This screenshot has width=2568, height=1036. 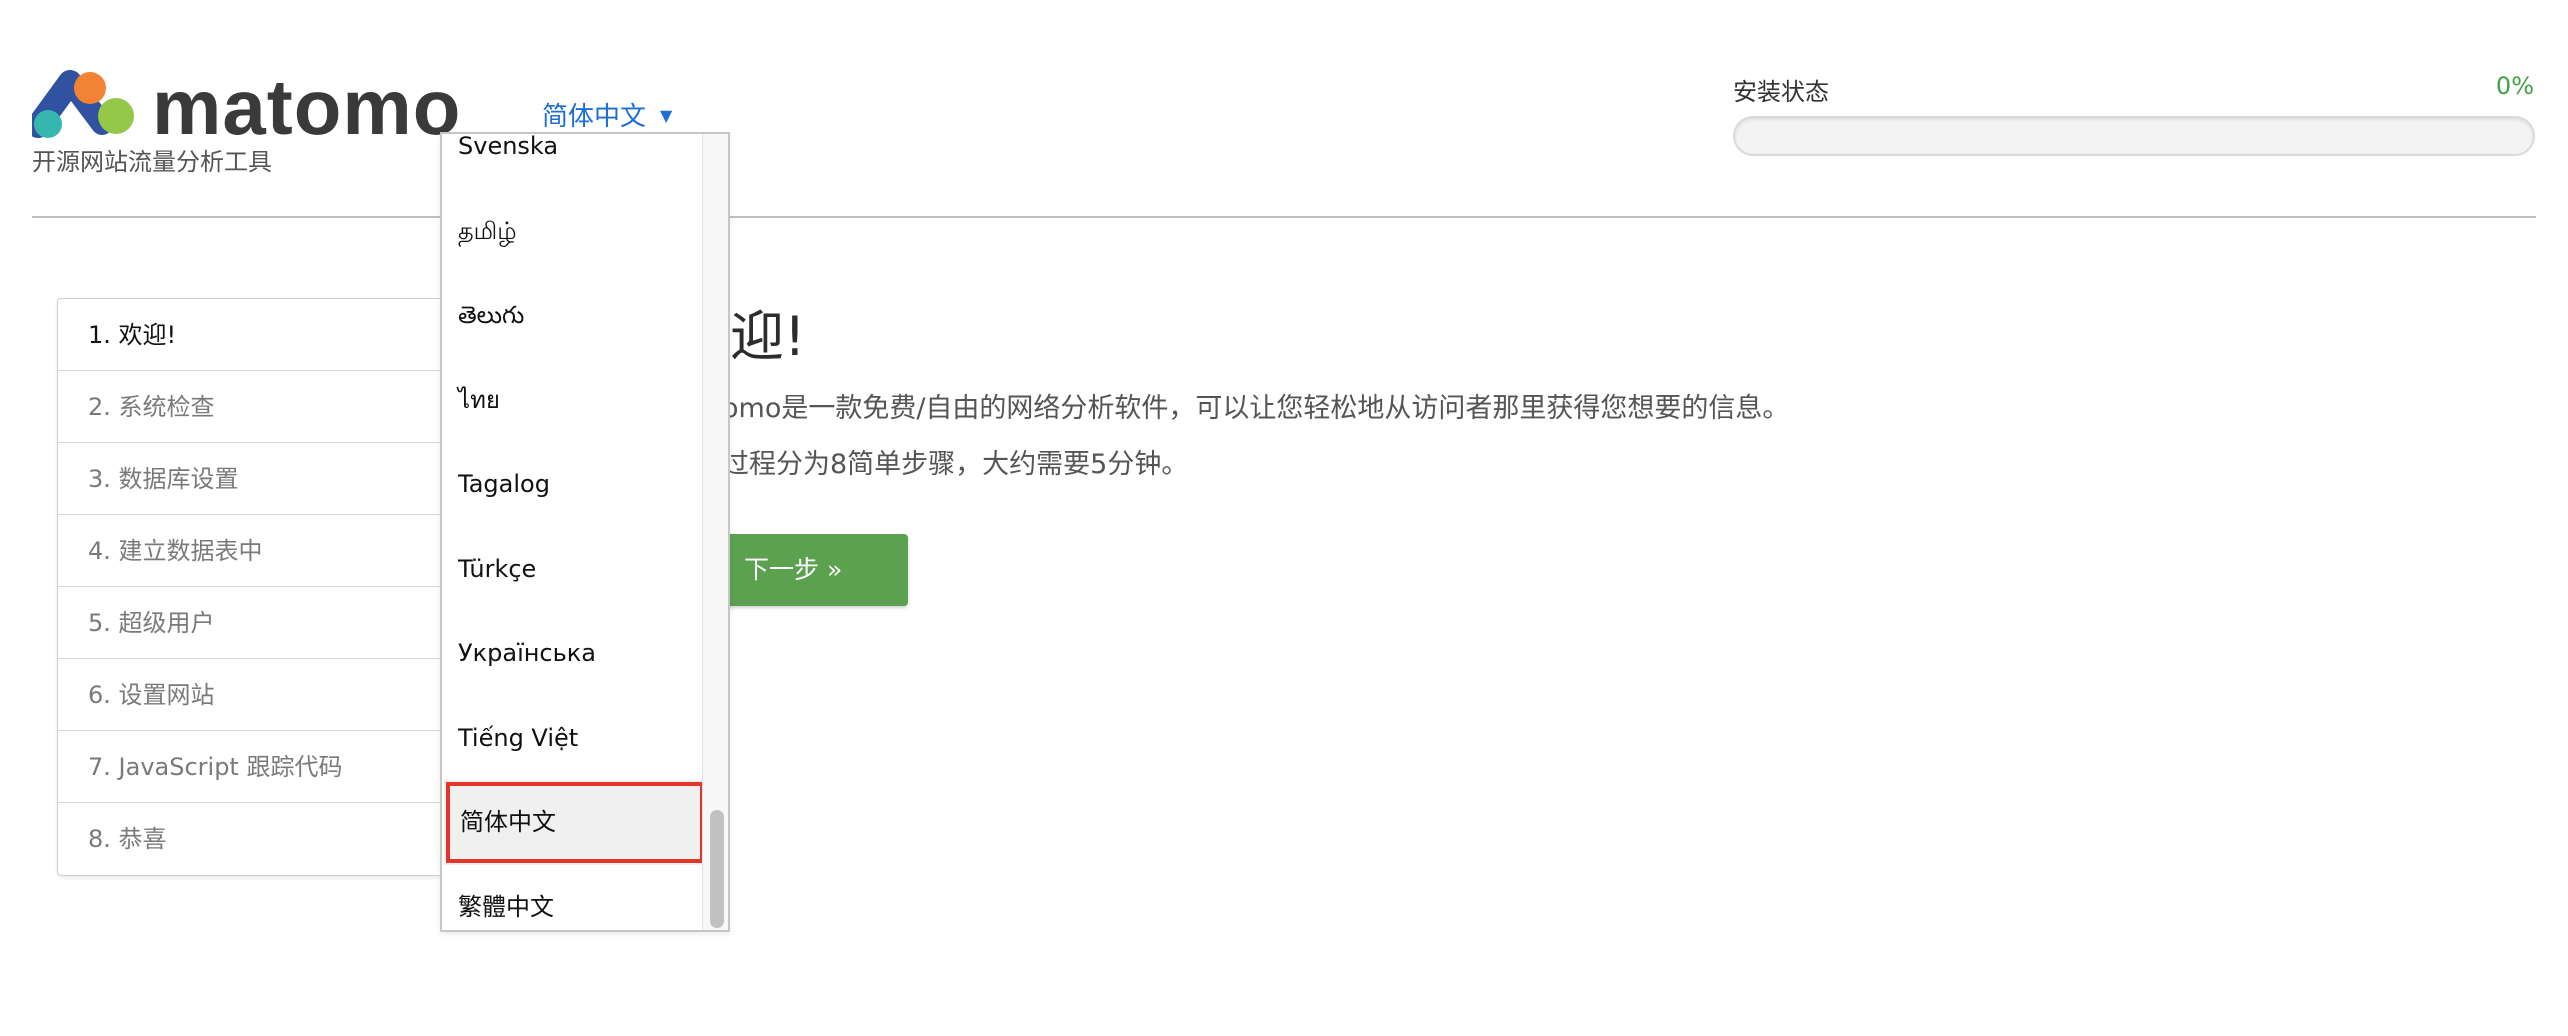 What do you see at coordinates (2134, 136) in the screenshot?
I see `install-progress-bar` at bounding box center [2134, 136].